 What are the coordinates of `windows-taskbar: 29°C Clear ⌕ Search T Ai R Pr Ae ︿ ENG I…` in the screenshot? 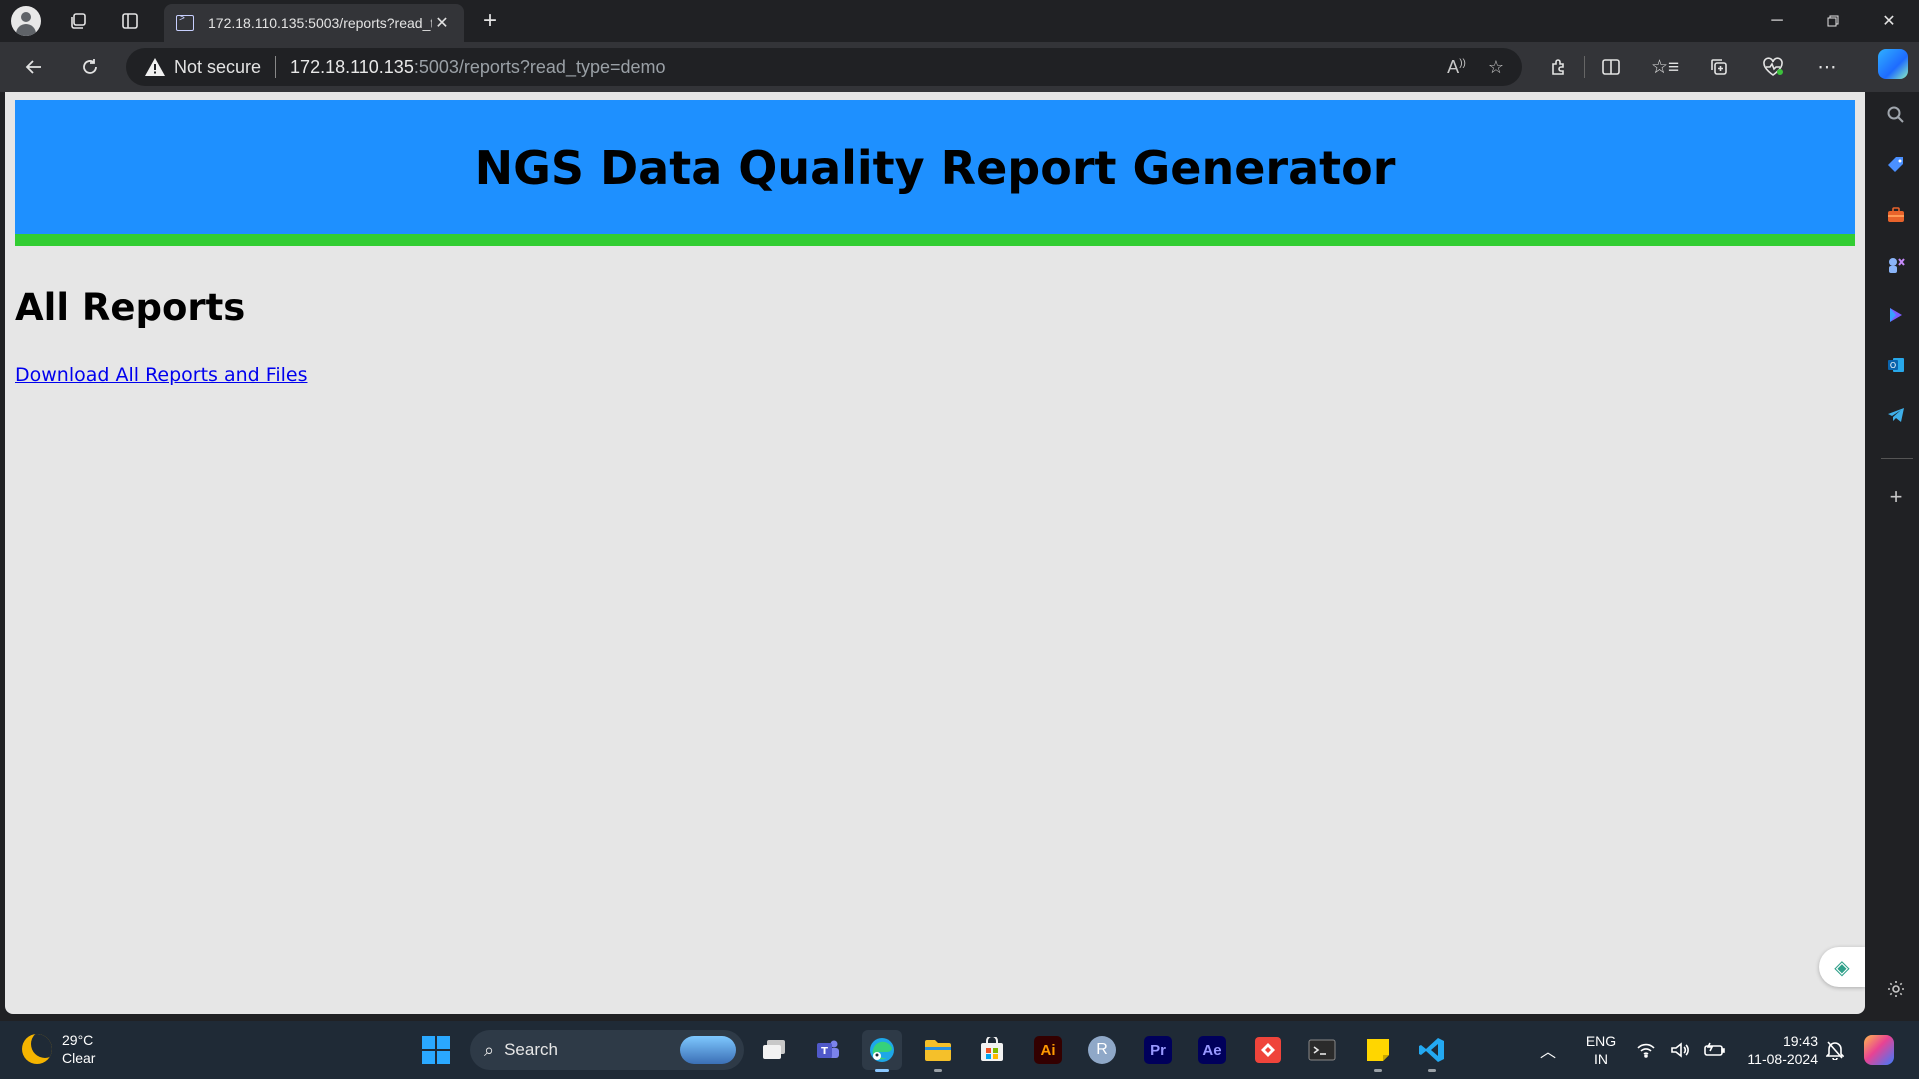 It's located at (959, 1050).